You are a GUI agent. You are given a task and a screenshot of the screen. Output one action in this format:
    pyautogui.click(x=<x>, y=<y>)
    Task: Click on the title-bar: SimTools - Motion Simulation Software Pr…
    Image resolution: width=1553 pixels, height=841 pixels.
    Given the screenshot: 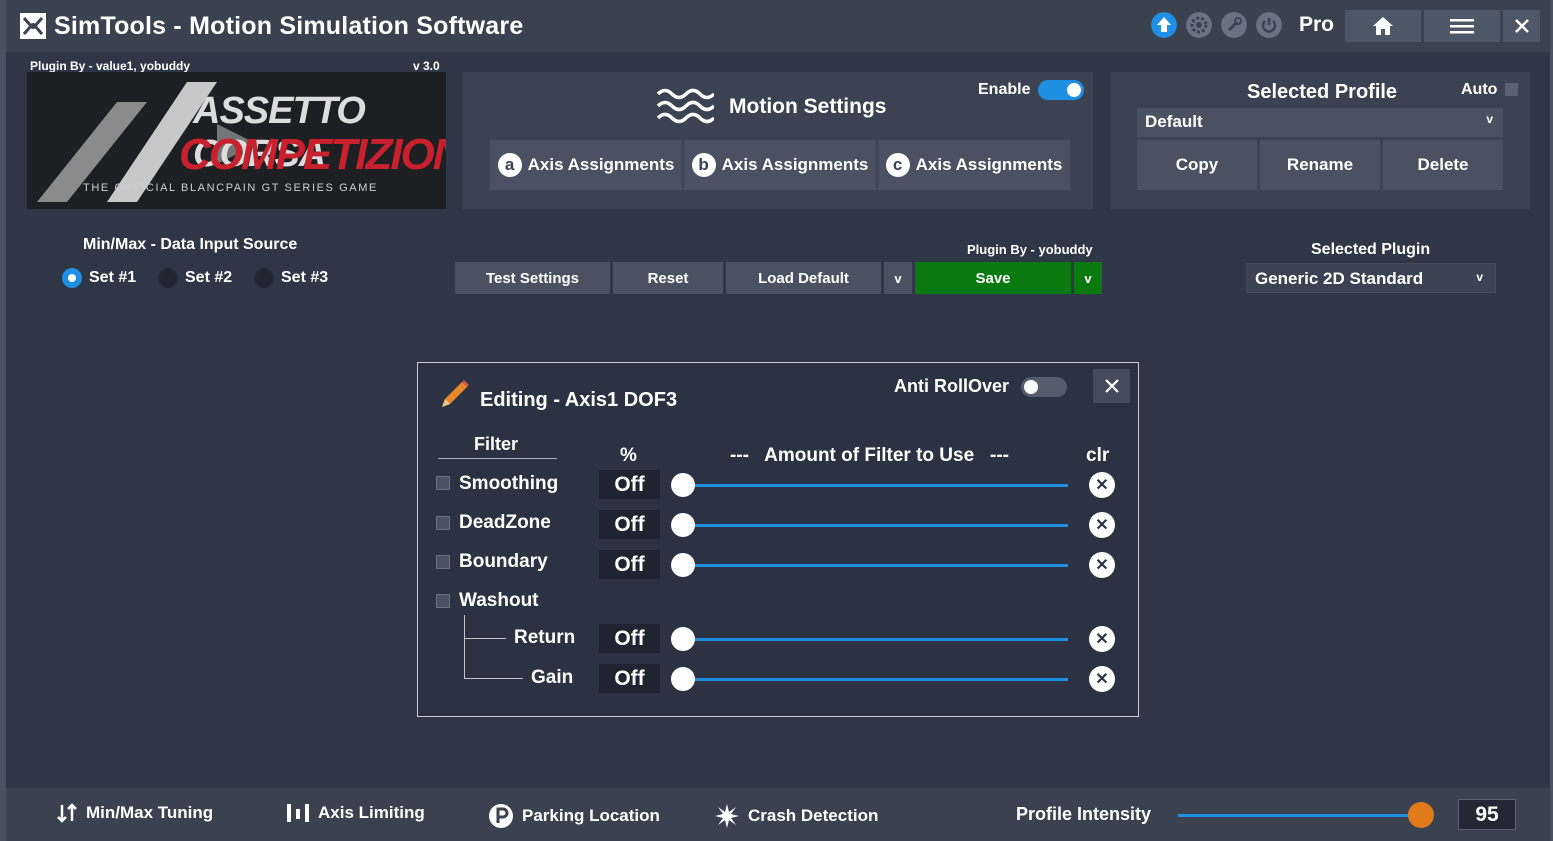 What is the action you would take?
    pyautogui.click(x=778, y=26)
    